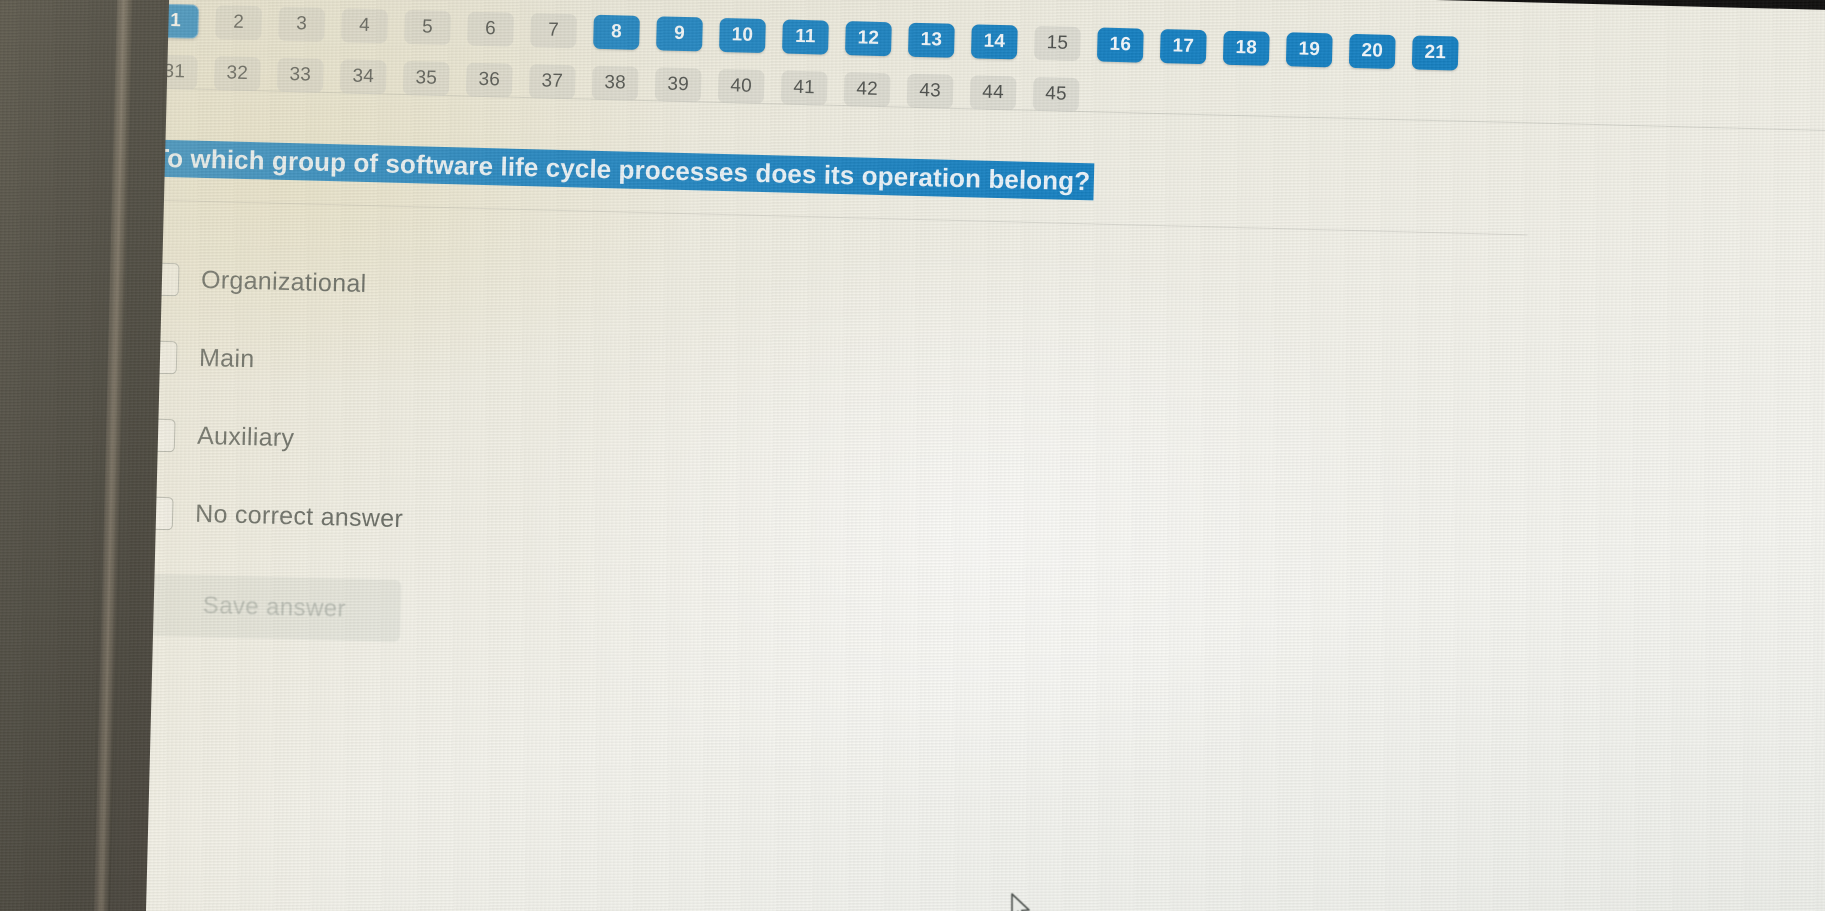 Image resolution: width=1825 pixels, height=911 pixels. I want to click on question-nav-button-15: 15, so click(1057, 43).